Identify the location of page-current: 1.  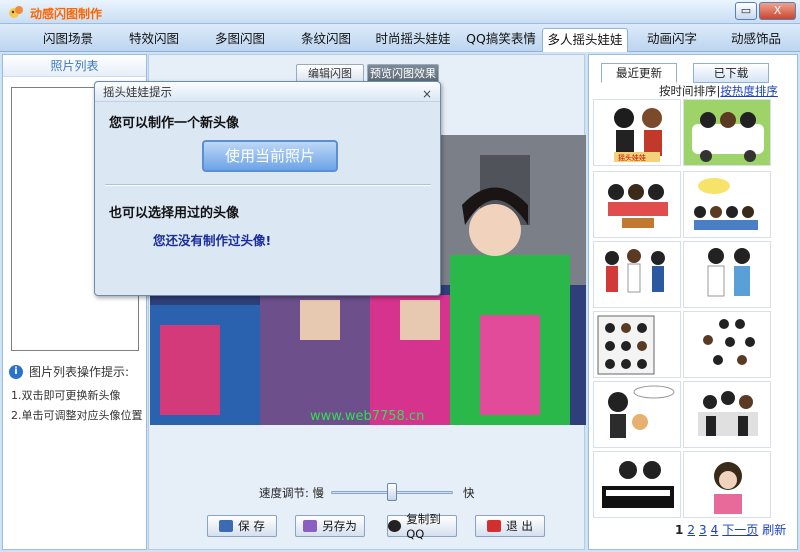
(679, 530).